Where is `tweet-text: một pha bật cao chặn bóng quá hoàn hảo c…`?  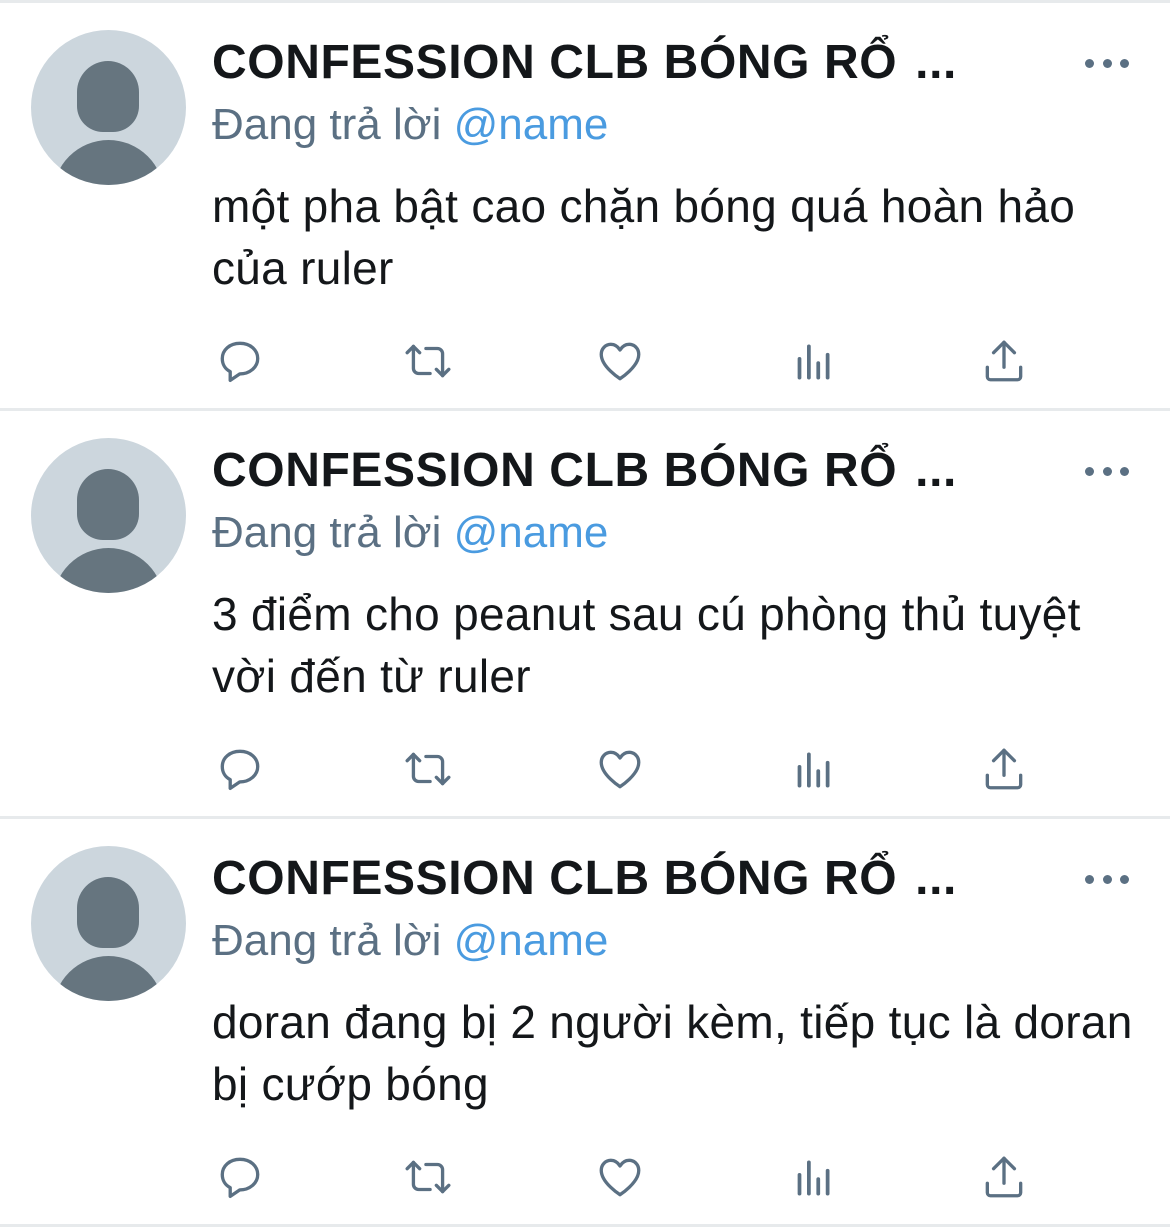 tweet-text: một pha bật cao chặn bóng quá hoàn hảo c… is located at coordinates (644, 237).